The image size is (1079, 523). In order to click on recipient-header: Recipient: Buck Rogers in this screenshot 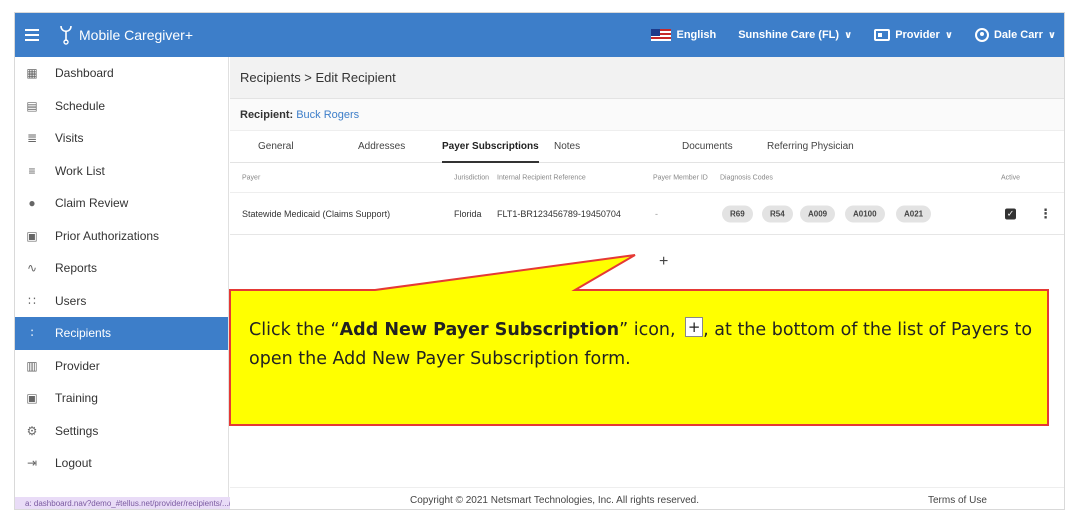, I will do `click(647, 115)`.